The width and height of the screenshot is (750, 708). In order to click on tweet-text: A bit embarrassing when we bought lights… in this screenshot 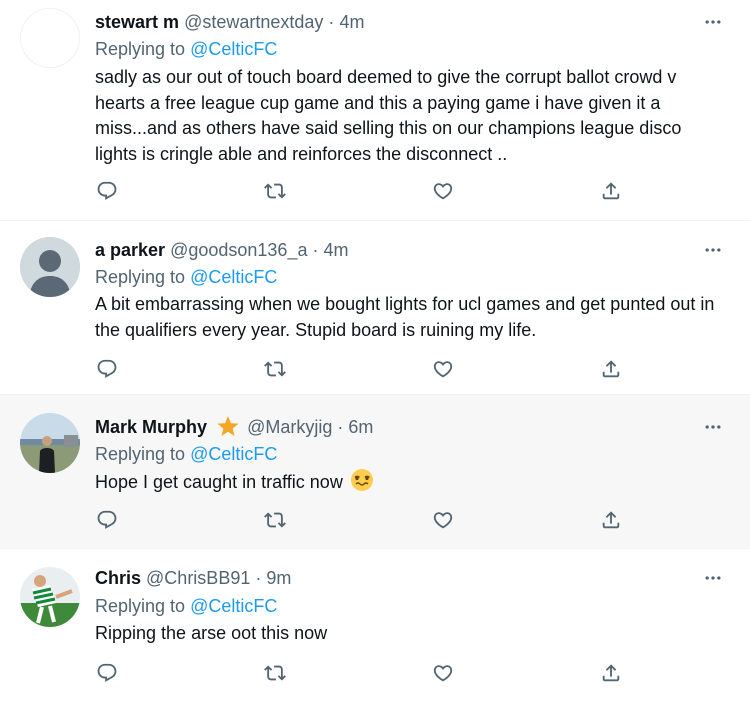, I will do `click(405, 317)`.